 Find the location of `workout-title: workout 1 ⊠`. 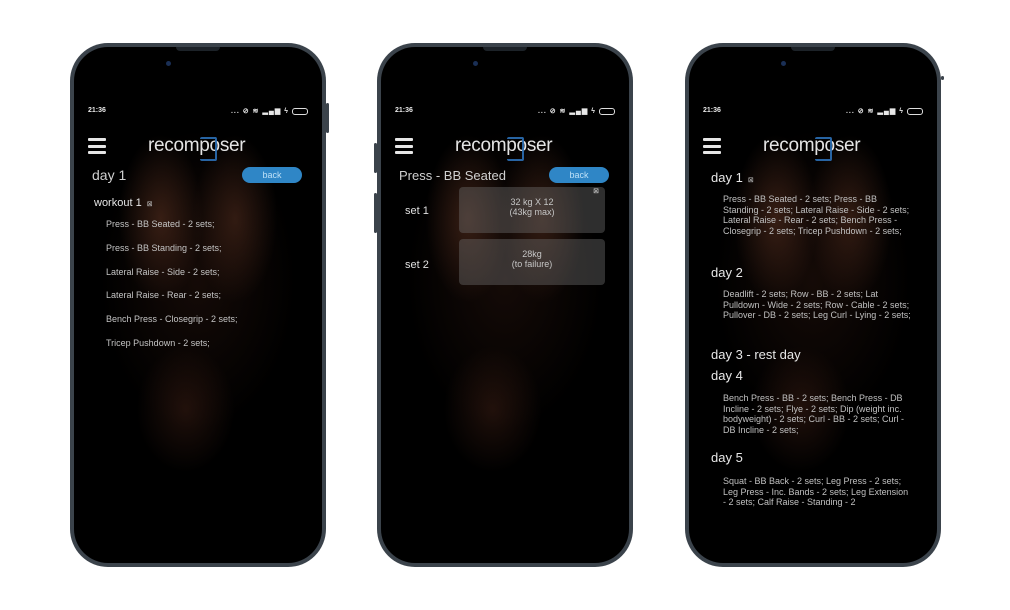

workout-title: workout 1 ⊠ is located at coordinates (123, 203).